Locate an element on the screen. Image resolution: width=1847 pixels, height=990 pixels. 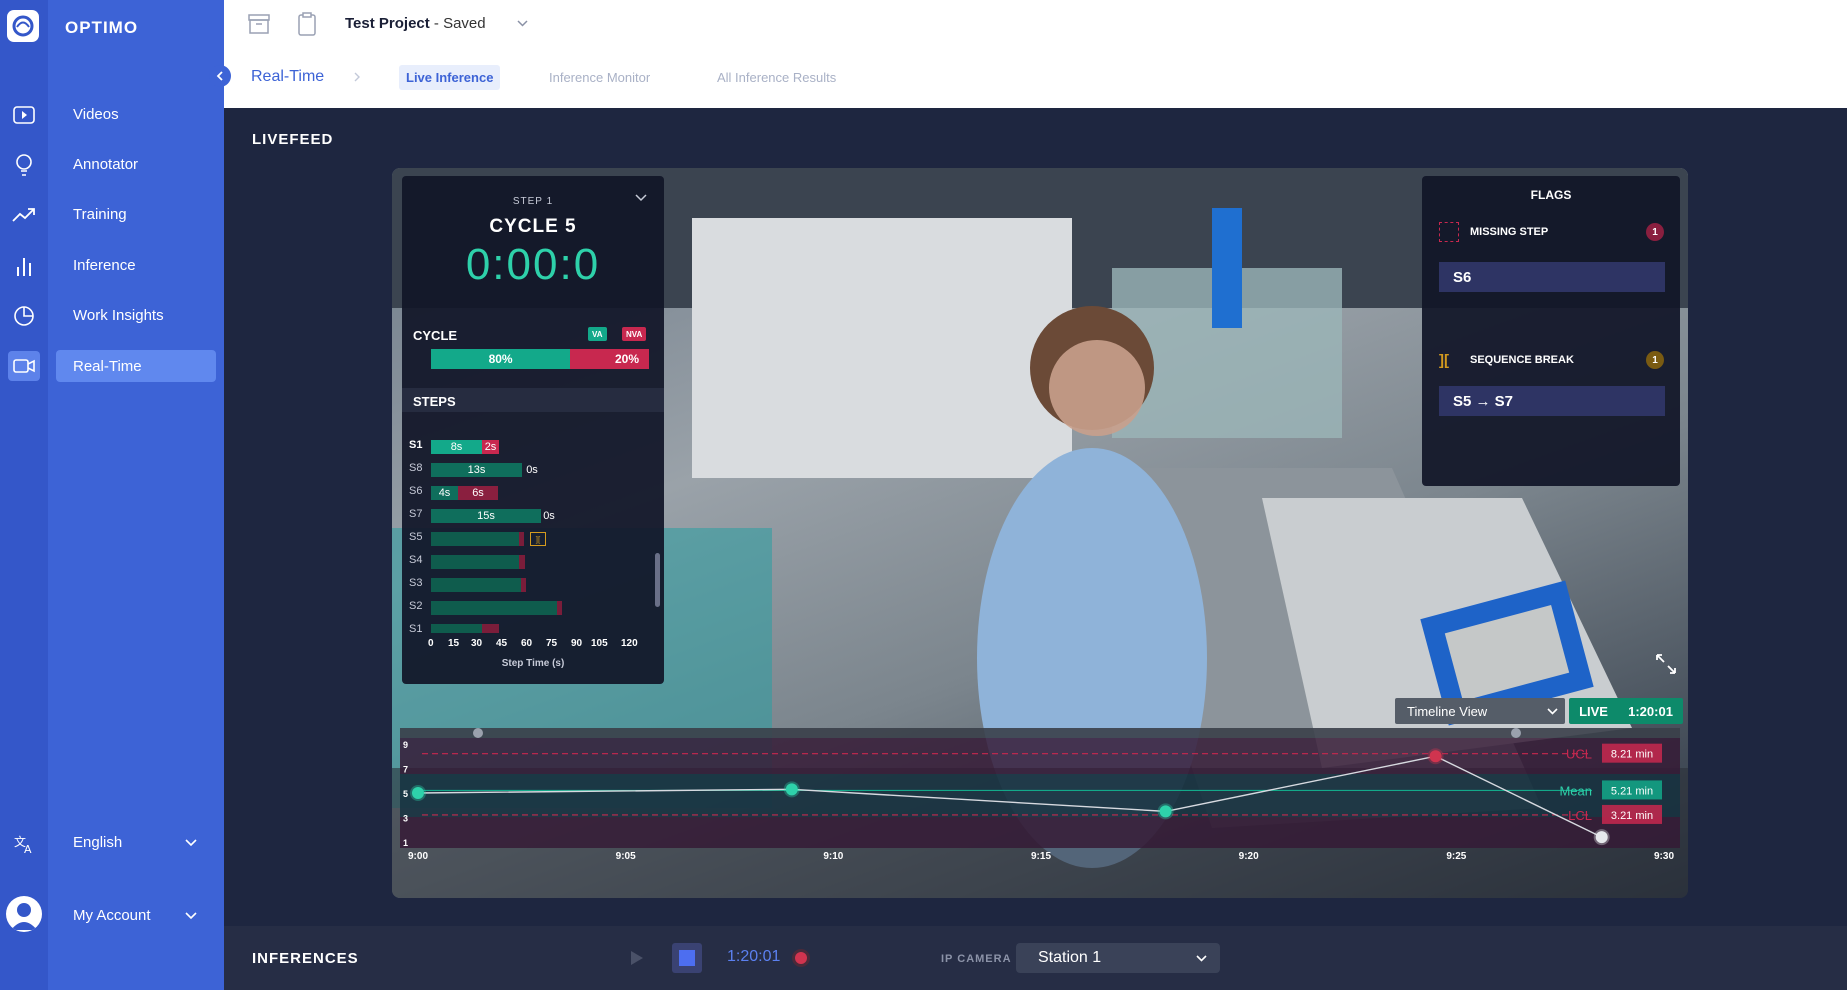
trend-icon is located at coordinates (24, 215).